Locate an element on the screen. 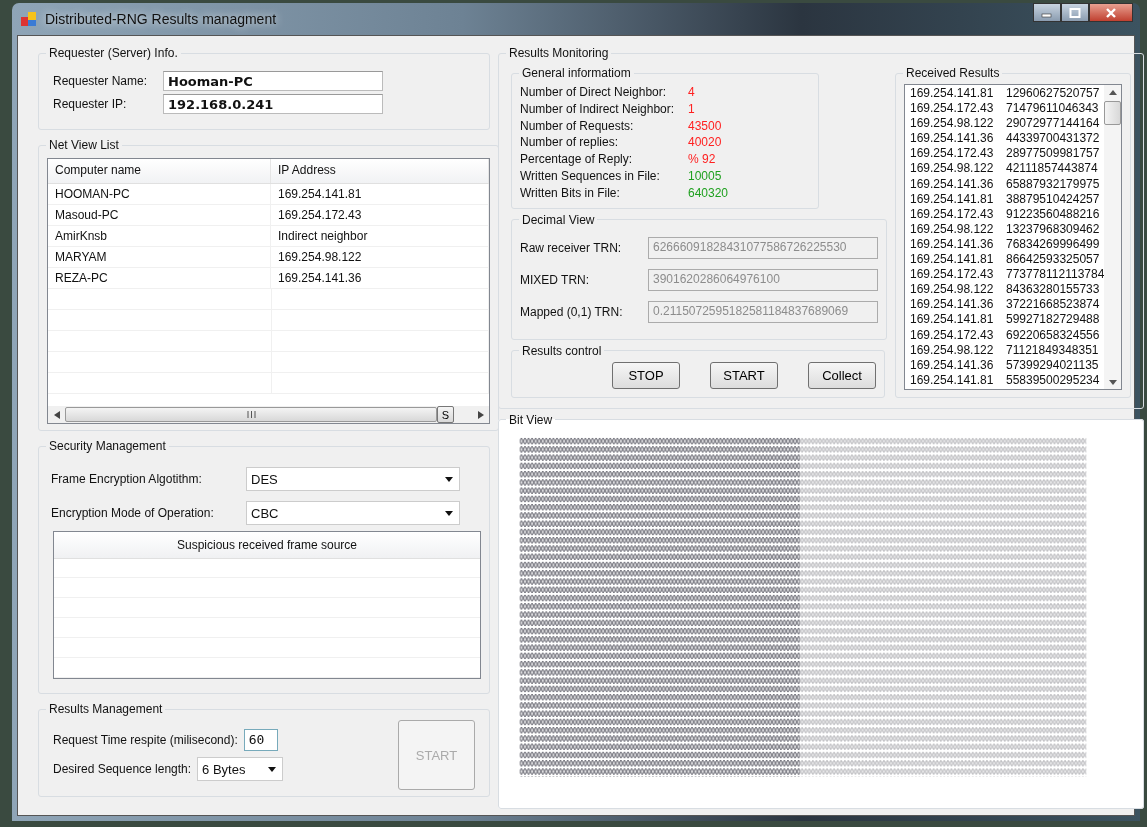 This screenshot has height=827, width=1147. result-number: 13237968309462 is located at coordinates (1053, 229).